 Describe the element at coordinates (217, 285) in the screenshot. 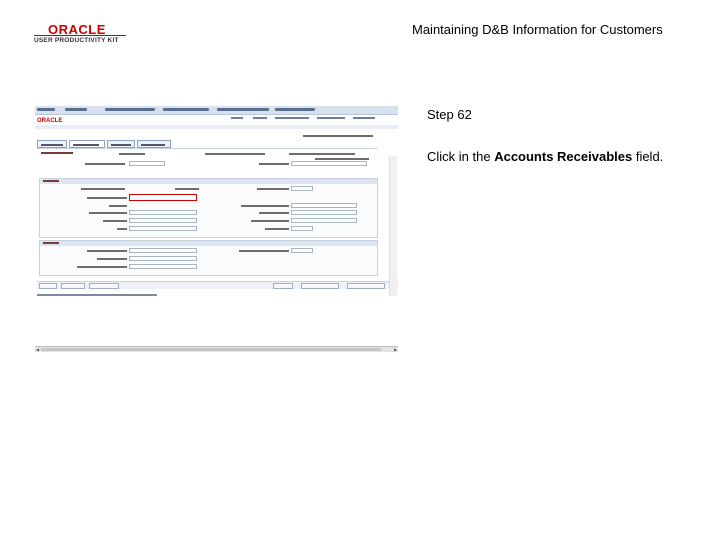

I see `app-button-bar` at that location.